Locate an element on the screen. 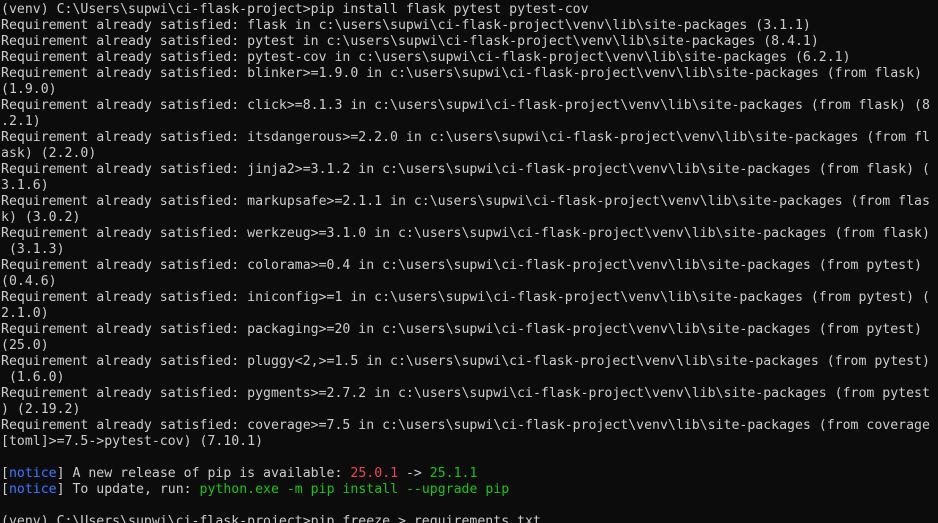 The width and height of the screenshot is (938, 523). new-pip-version: 25.1.1 is located at coordinates (453, 473).